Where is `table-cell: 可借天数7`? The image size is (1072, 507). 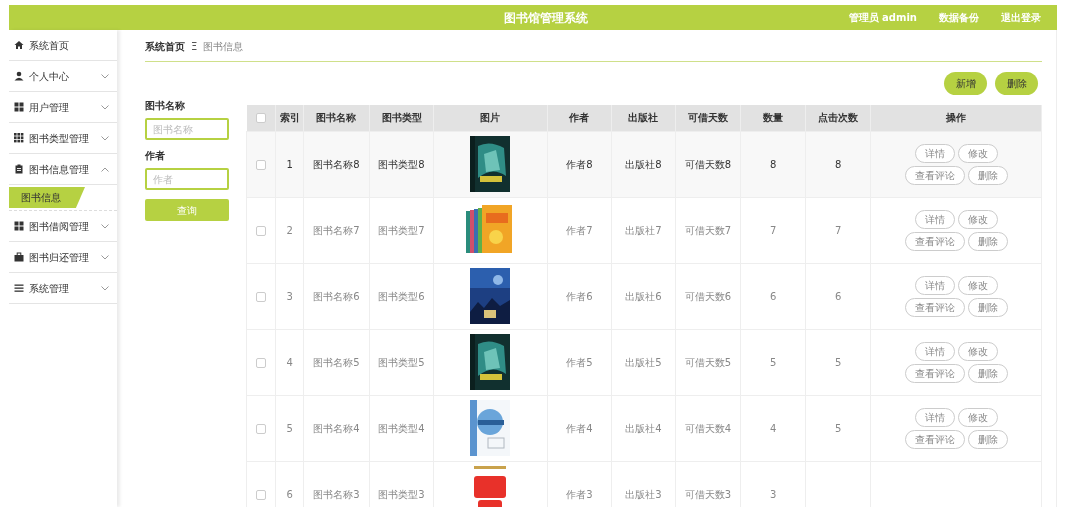 table-cell: 可借天数7 is located at coordinates (708, 230).